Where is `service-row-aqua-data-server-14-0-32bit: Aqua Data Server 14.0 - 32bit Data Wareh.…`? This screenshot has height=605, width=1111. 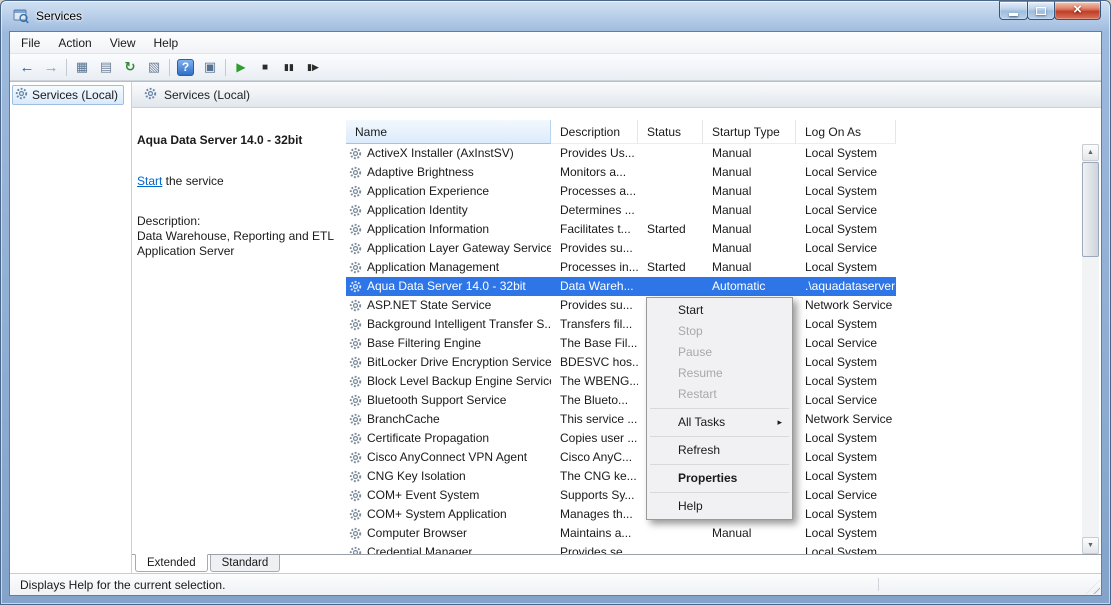 service-row-aqua-data-server-14-0-32bit: Aqua Data Server 14.0 - 32bit Data Wareh.… is located at coordinates (621, 286).